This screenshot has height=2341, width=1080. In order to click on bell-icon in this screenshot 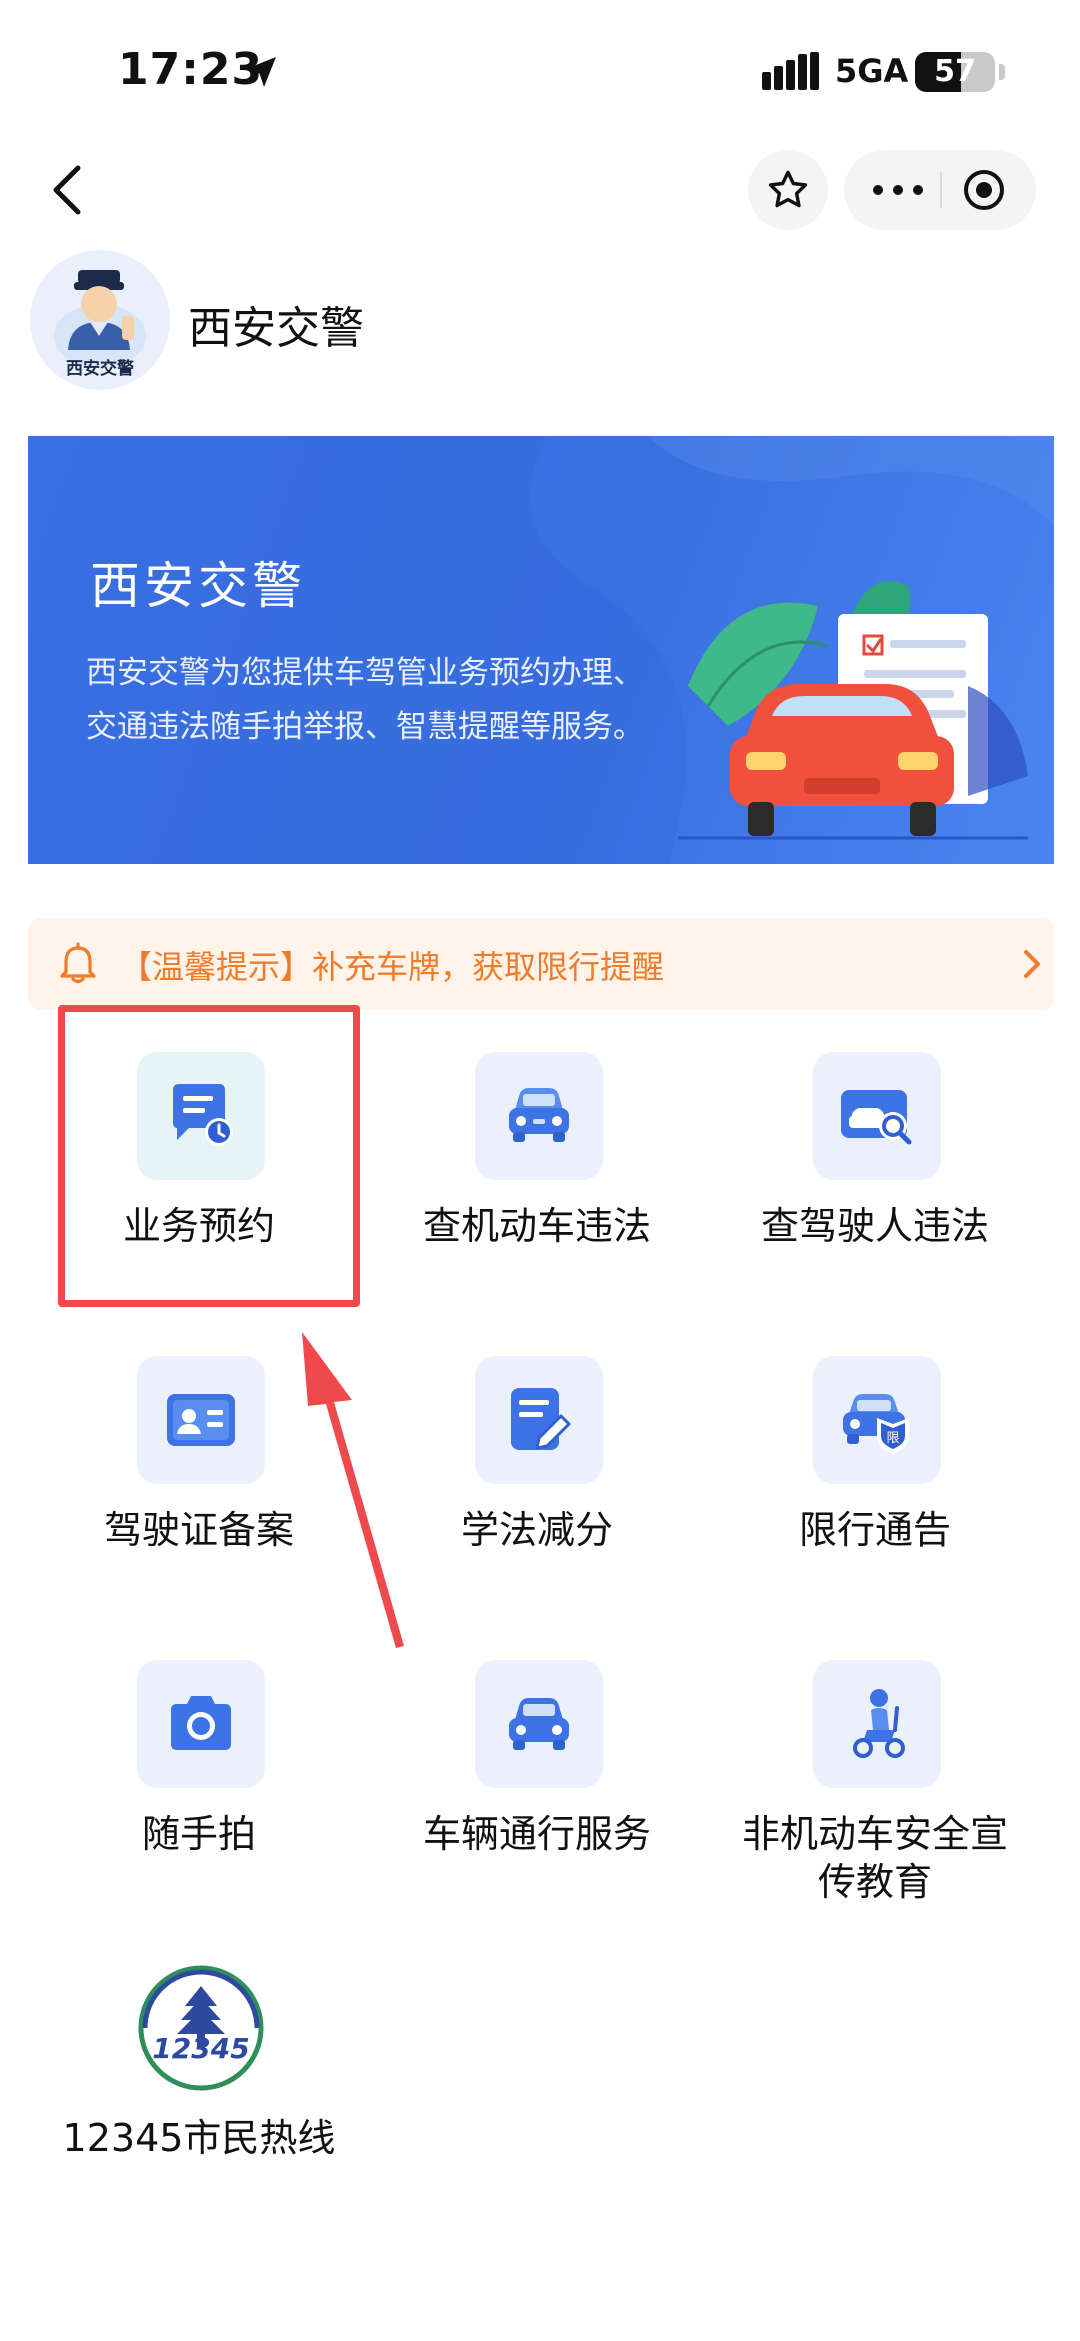, I will do `click(78, 963)`.